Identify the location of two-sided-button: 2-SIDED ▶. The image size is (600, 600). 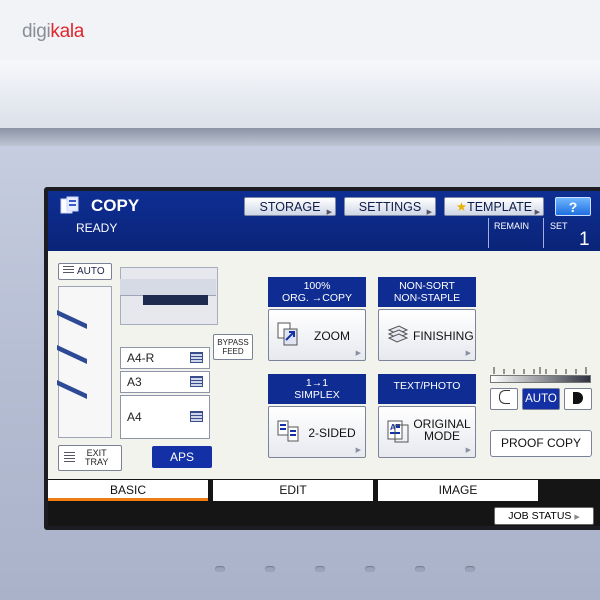
(317, 432).